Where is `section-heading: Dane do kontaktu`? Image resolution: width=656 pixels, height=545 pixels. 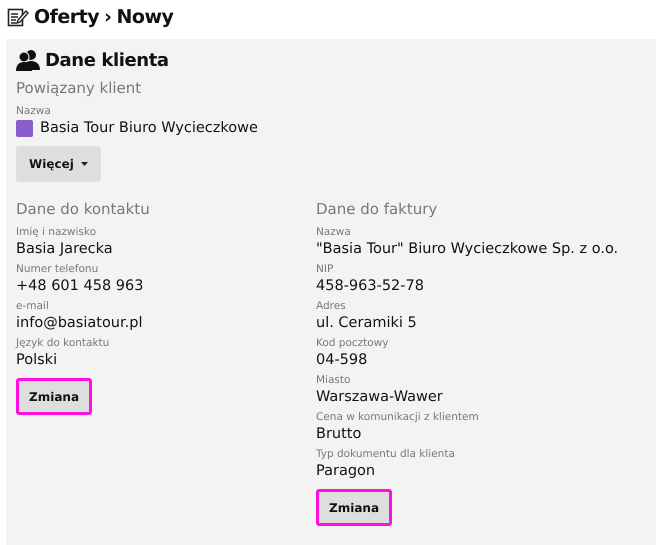
section-heading: Dane do kontaktu is located at coordinates (83, 210).